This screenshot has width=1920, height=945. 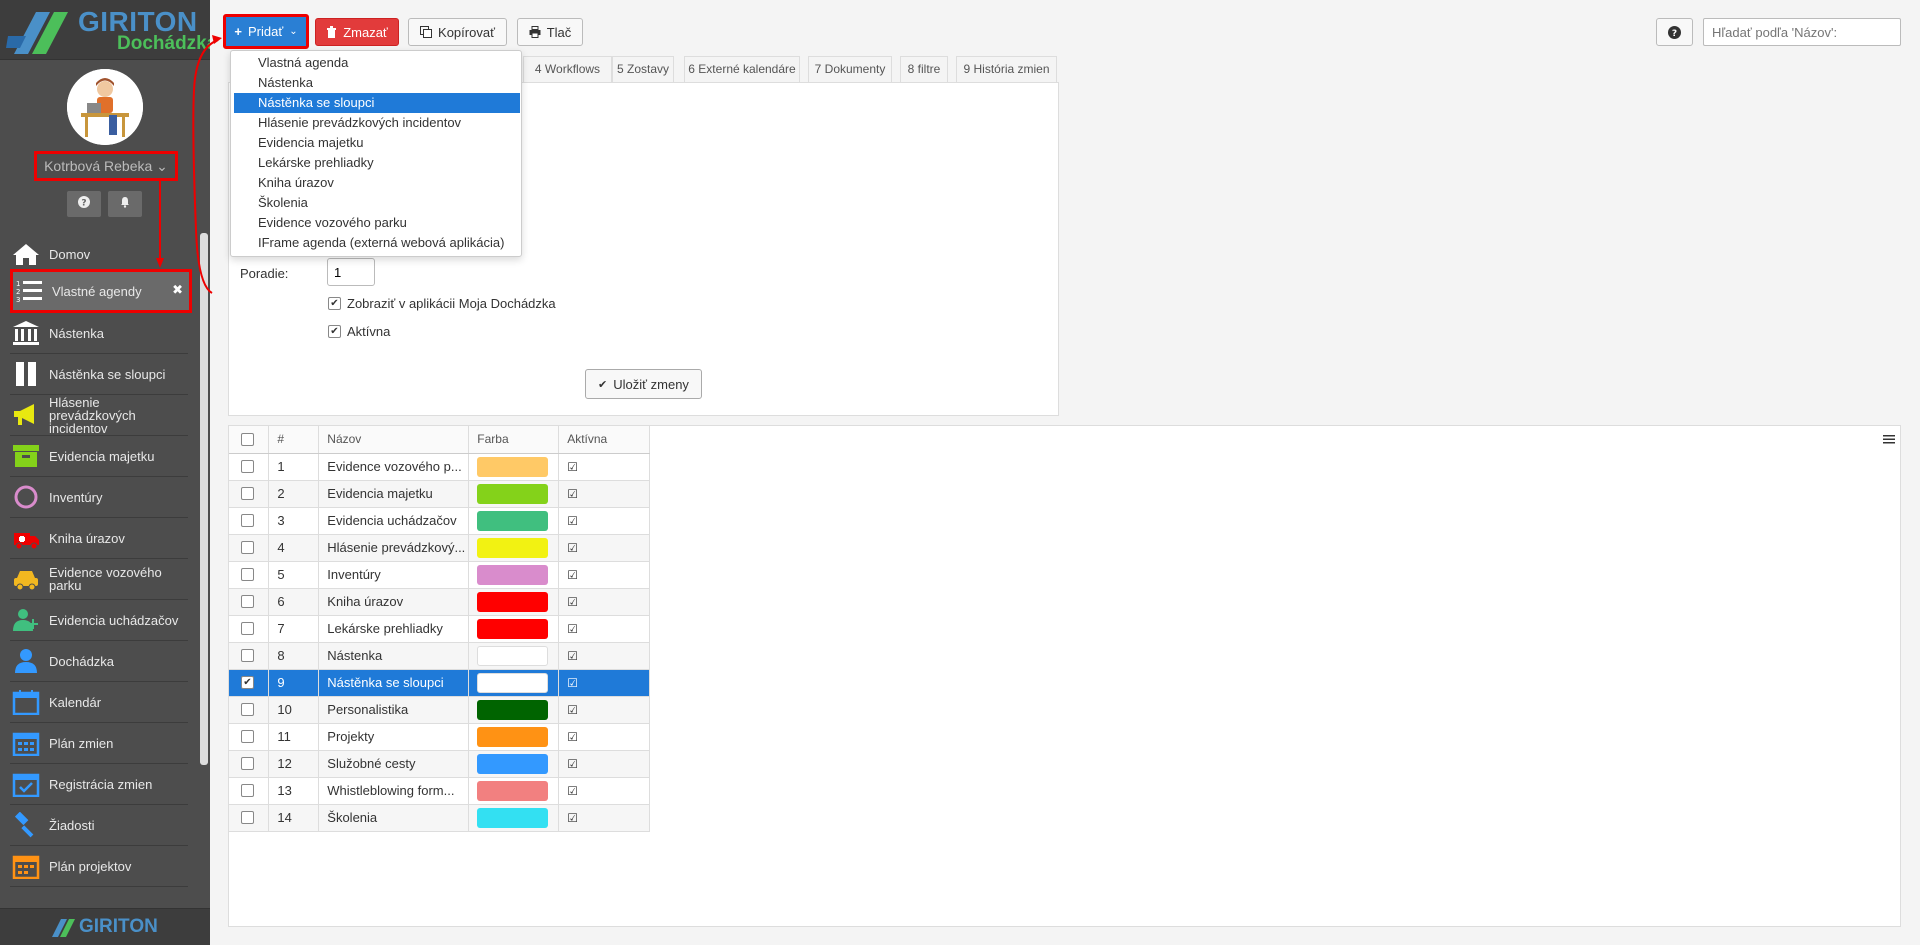 I want to click on add-button: + Pridať ⌄, so click(x=266, y=31).